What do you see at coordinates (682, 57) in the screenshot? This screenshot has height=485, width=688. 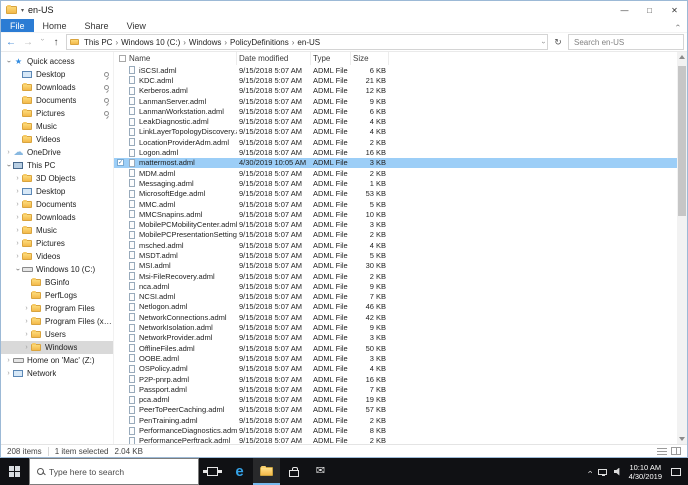 I see `scroll-up-button` at bounding box center [682, 57].